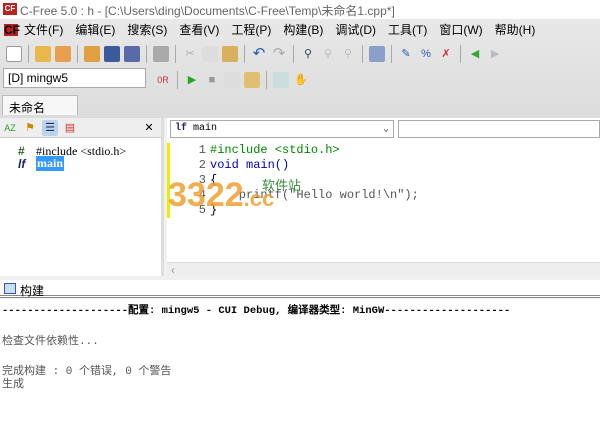 The image size is (600, 432). What do you see at coordinates (303, 29) in the screenshot?
I see `menu-build: 构建(B)` at bounding box center [303, 29].